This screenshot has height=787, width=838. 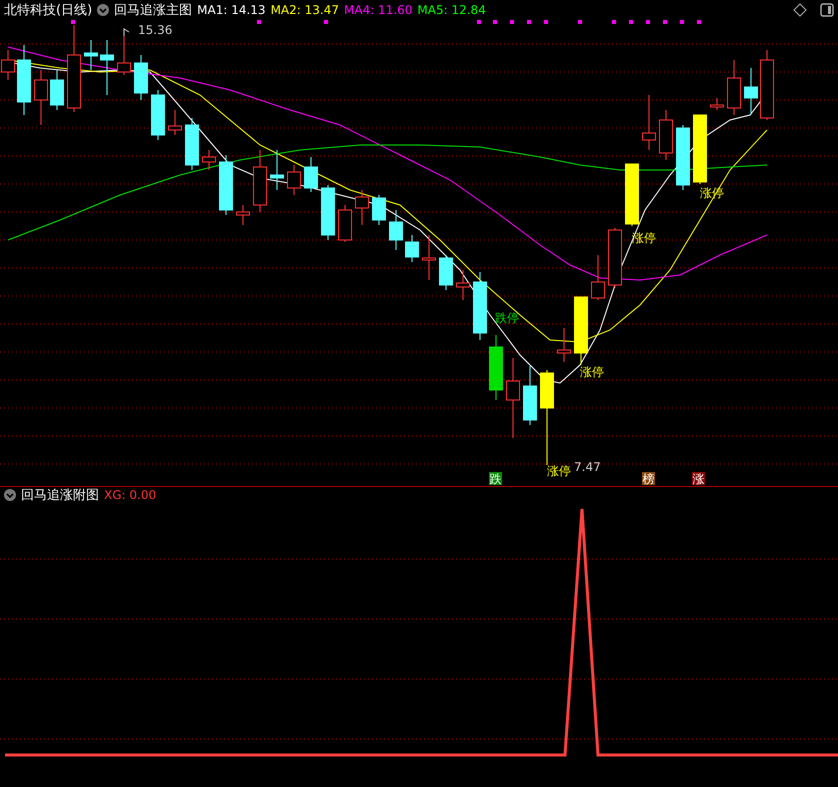 I want to click on signal-tag: 跌, so click(x=495, y=479).